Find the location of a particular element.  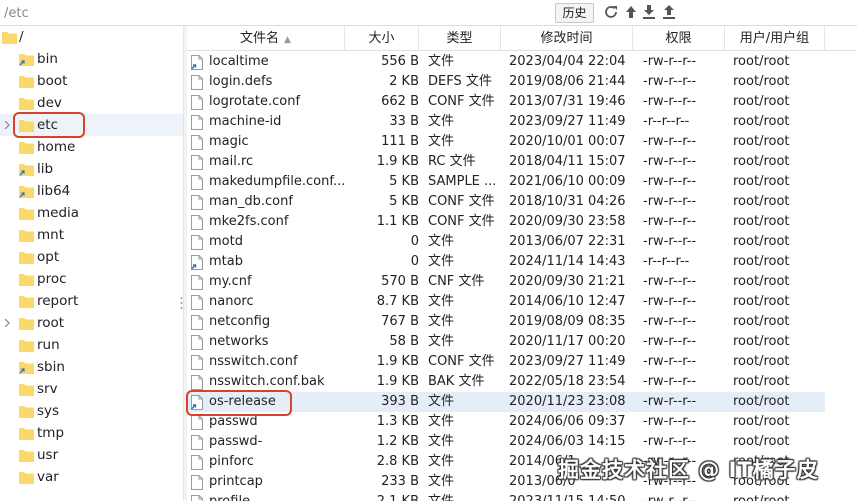

tree-item-sbin: sbin is located at coordinates (91, 367).